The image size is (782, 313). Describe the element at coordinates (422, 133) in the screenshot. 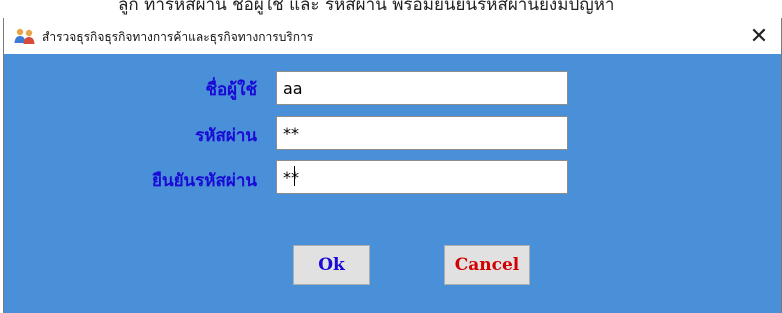

I see `password-input` at that location.